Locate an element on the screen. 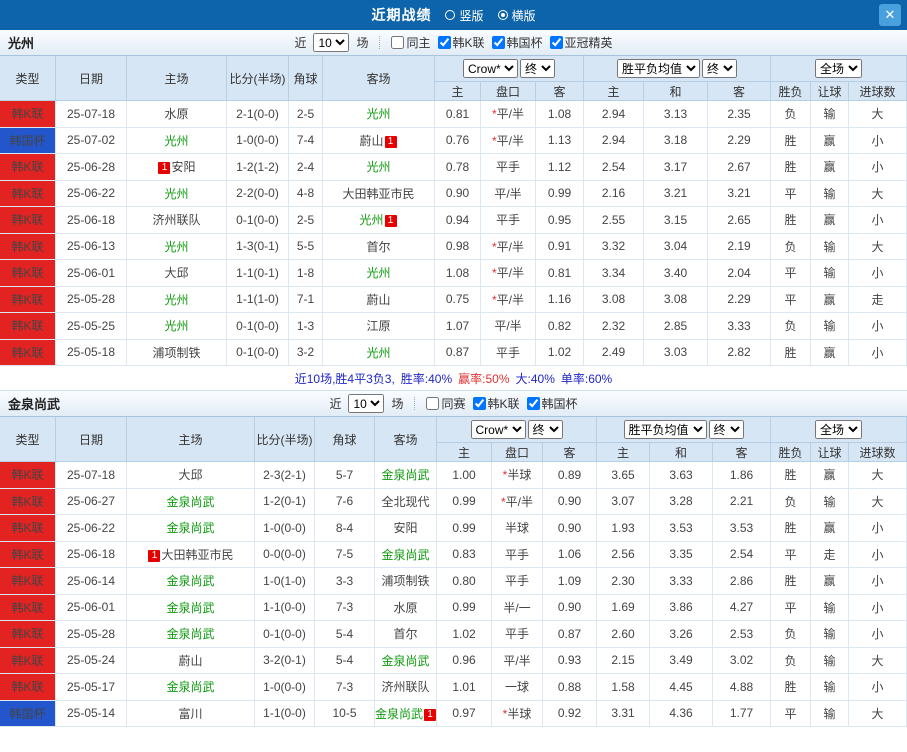  eu-home-odds: 2.55 is located at coordinates (614, 220).